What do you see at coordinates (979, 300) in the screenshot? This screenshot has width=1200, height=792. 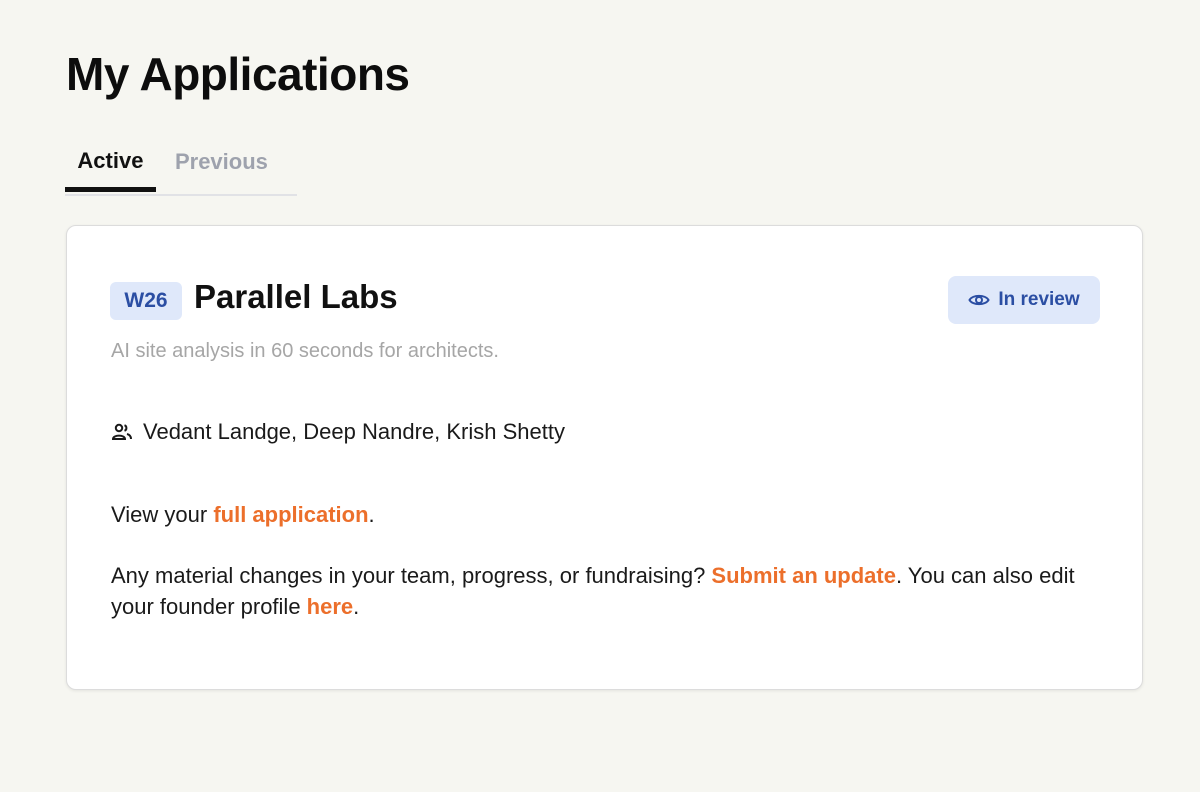 I see `eye-icon` at bounding box center [979, 300].